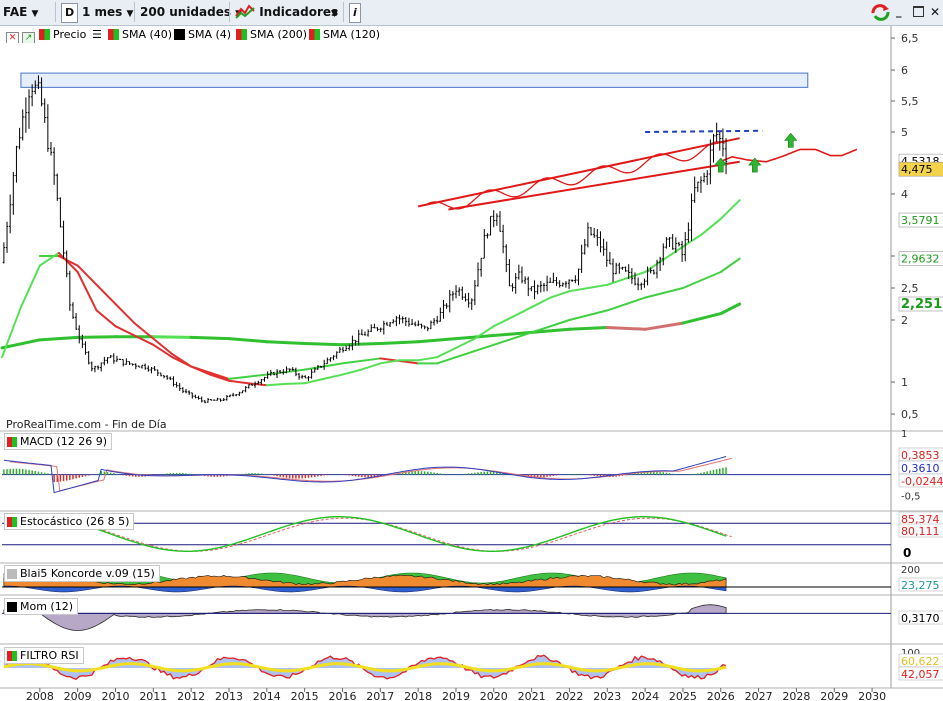 This screenshot has height=701, width=943. I want to click on time-tick-label: 2028, so click(796, 695).